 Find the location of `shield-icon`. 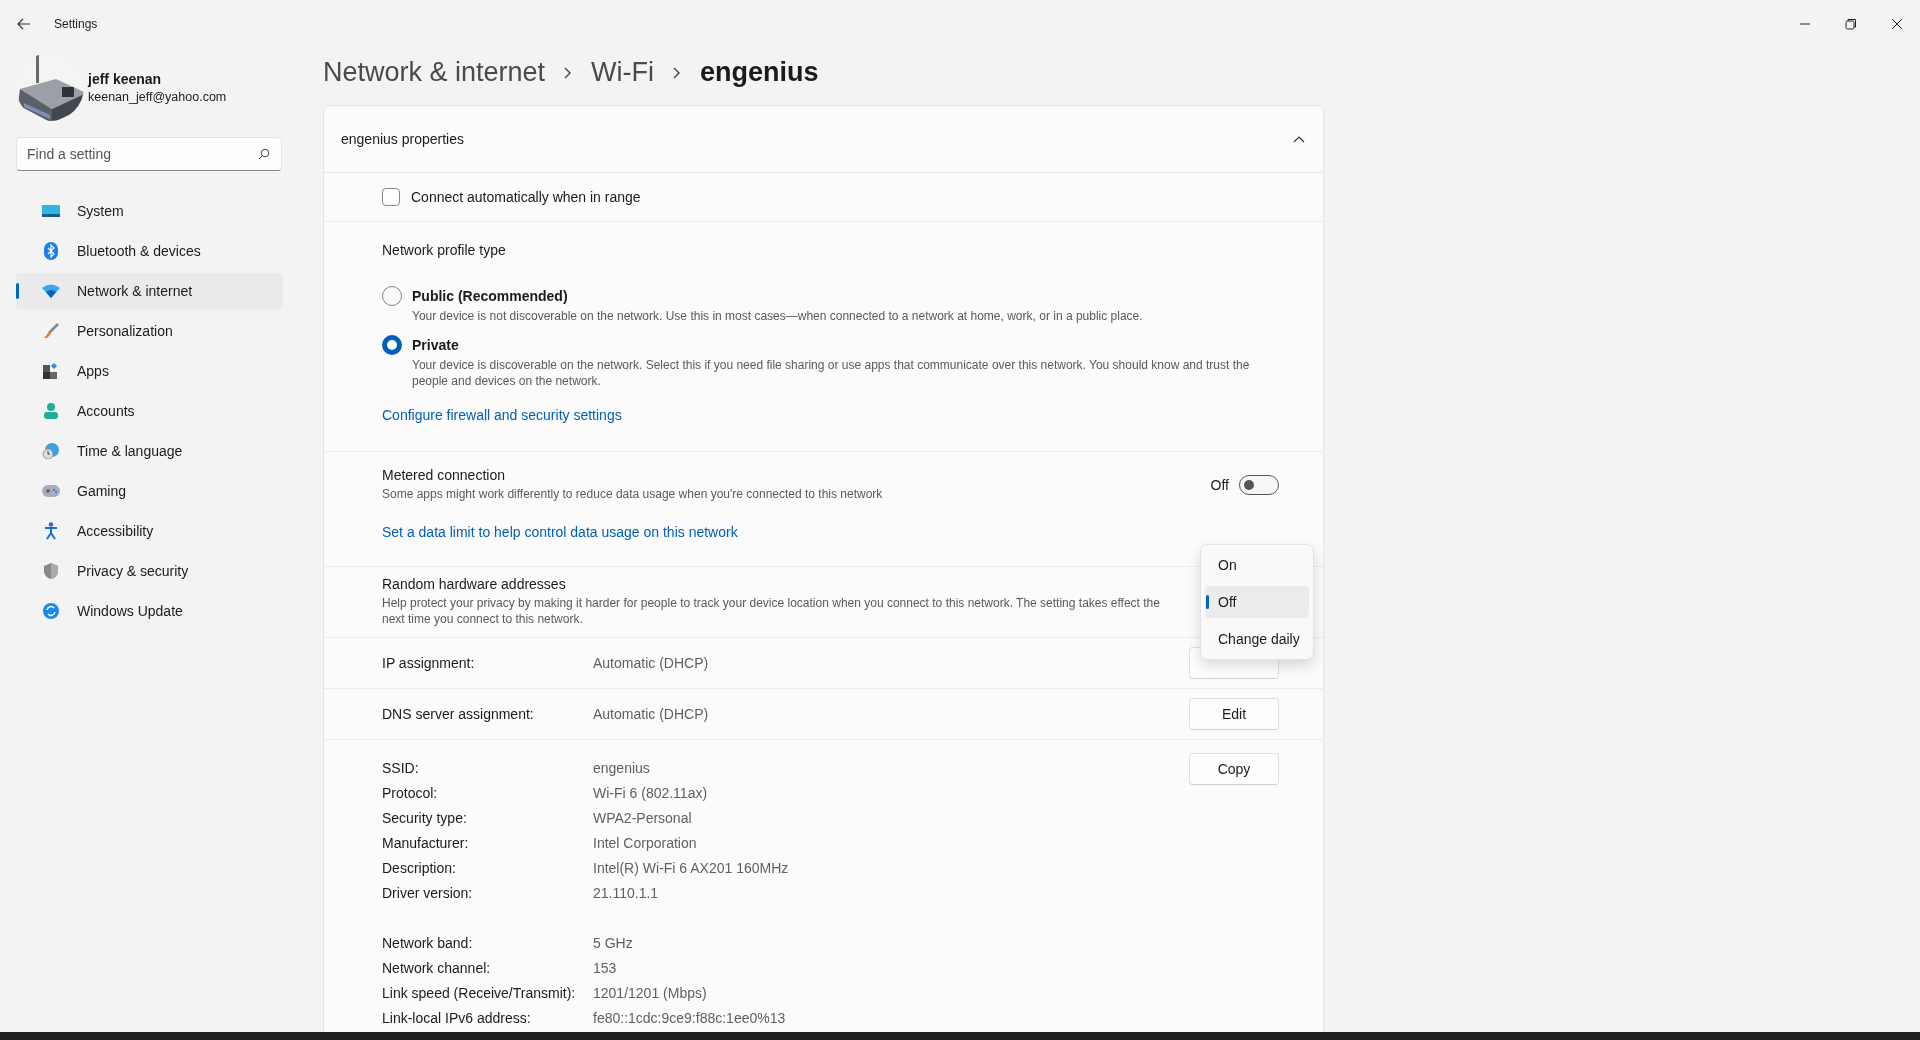

shield-icon is located at coordinates (51, 571).